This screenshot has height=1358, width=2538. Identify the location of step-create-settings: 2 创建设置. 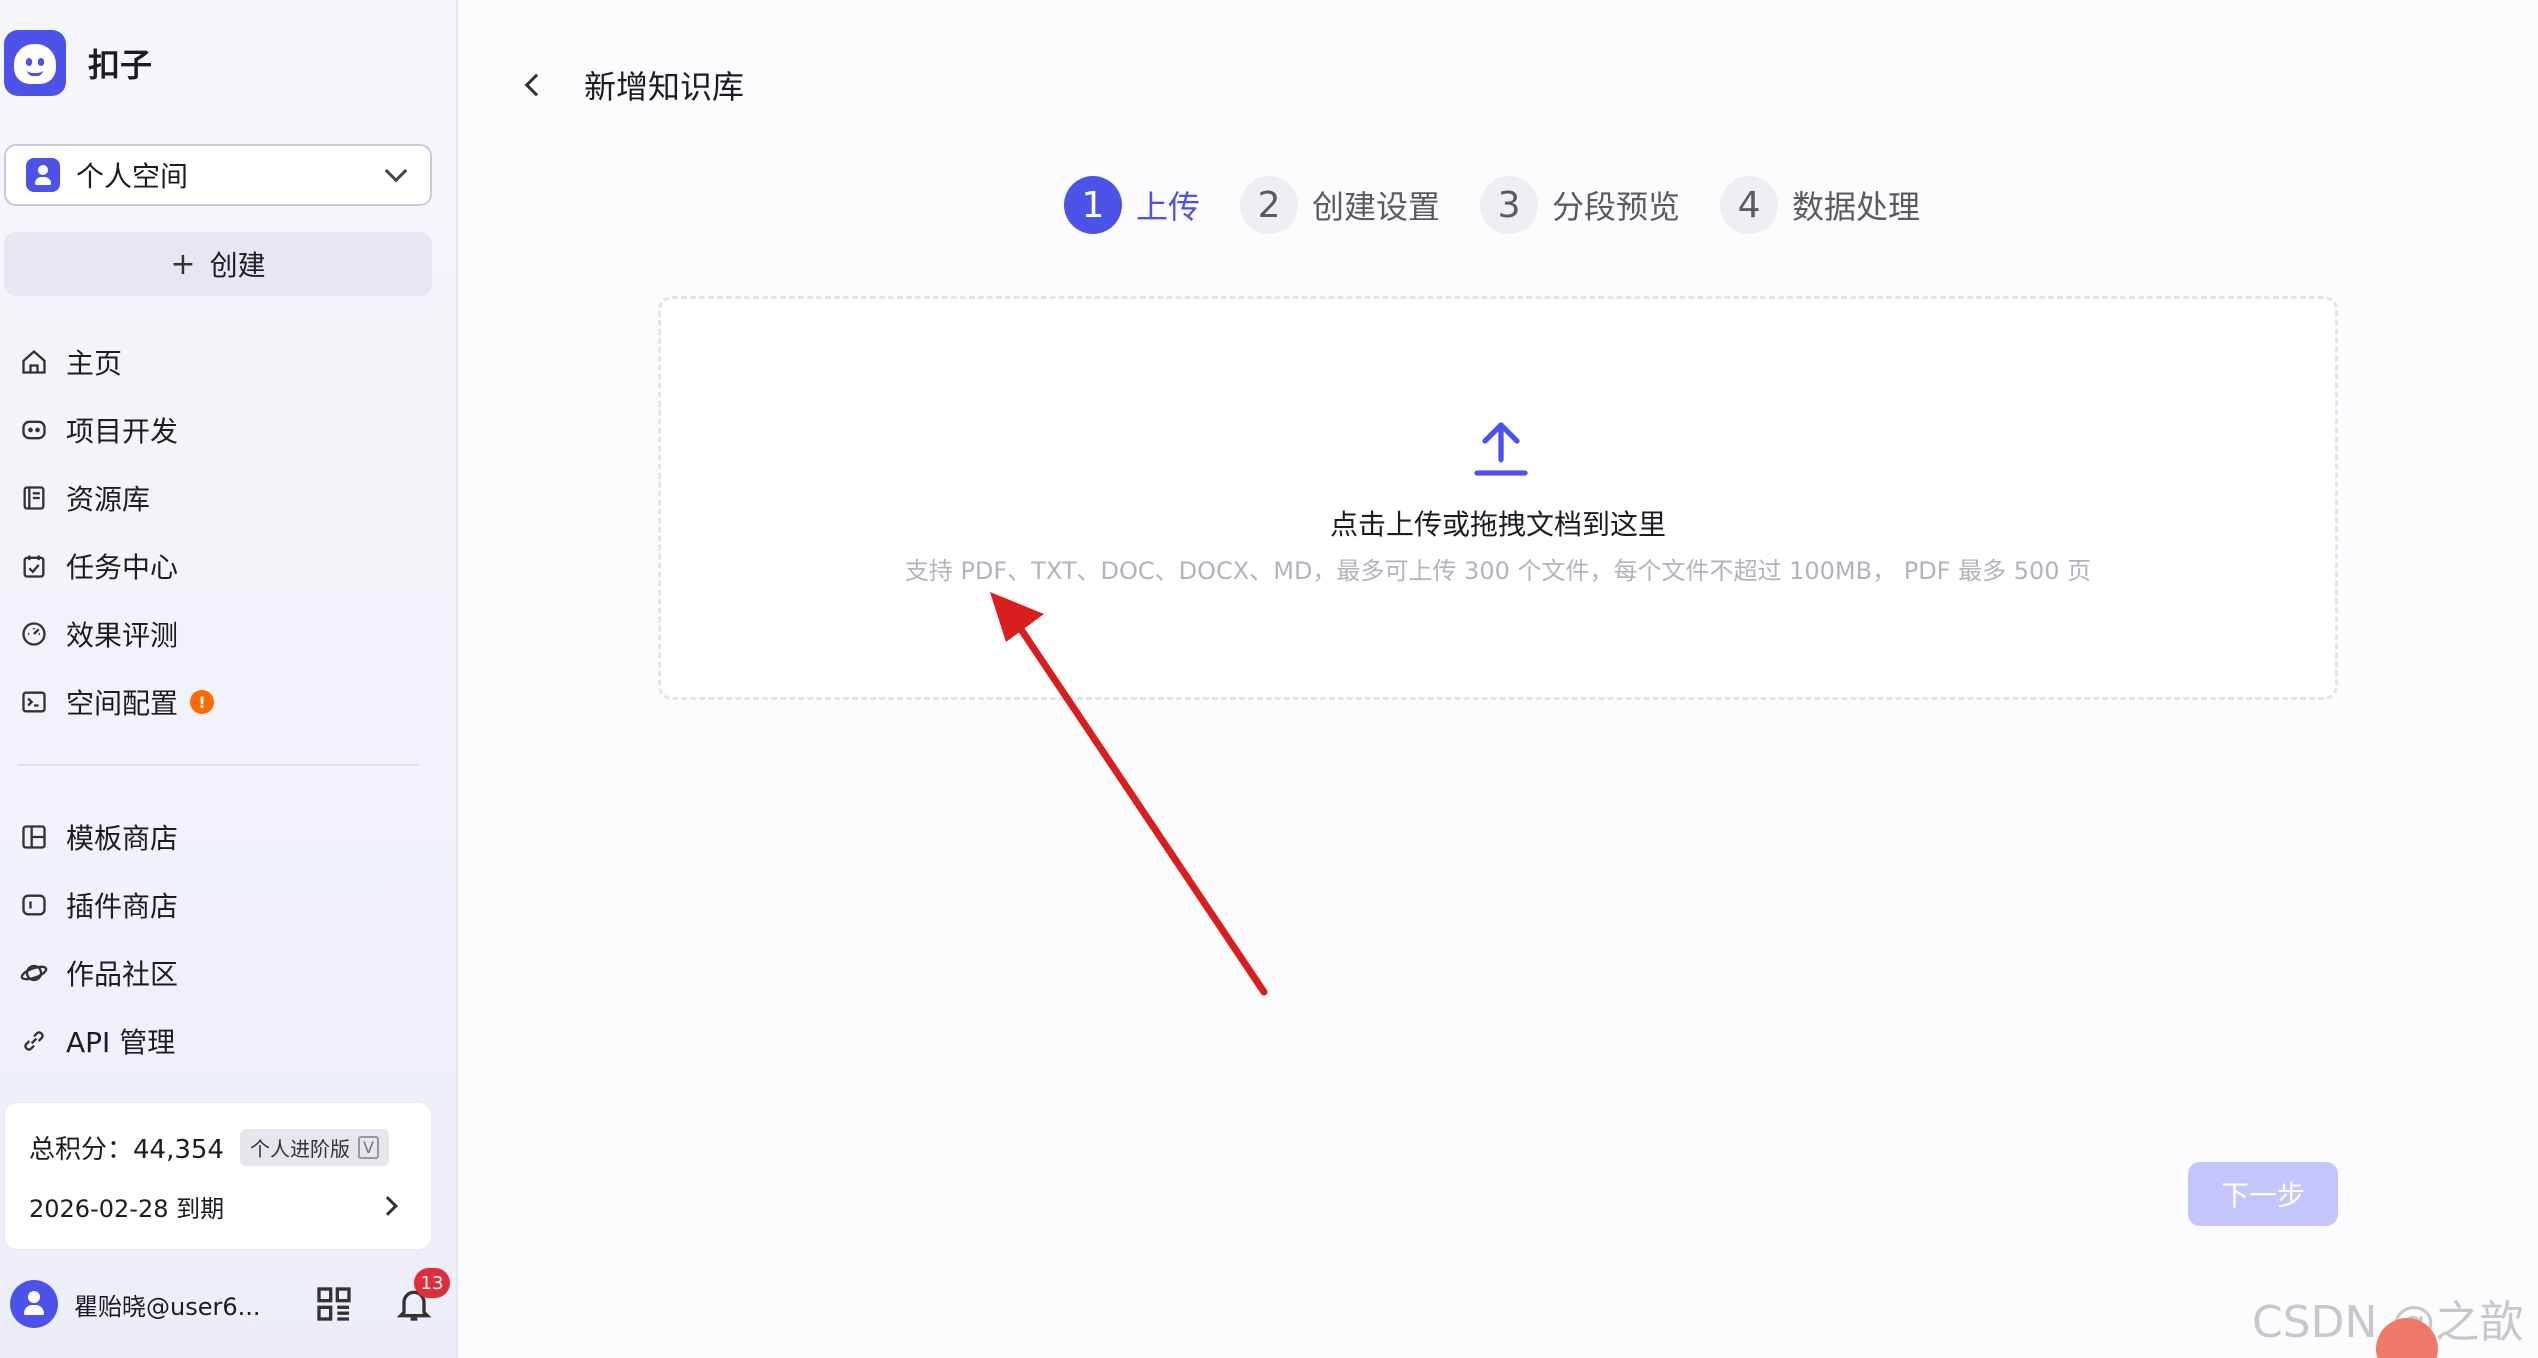
(1340, 205).